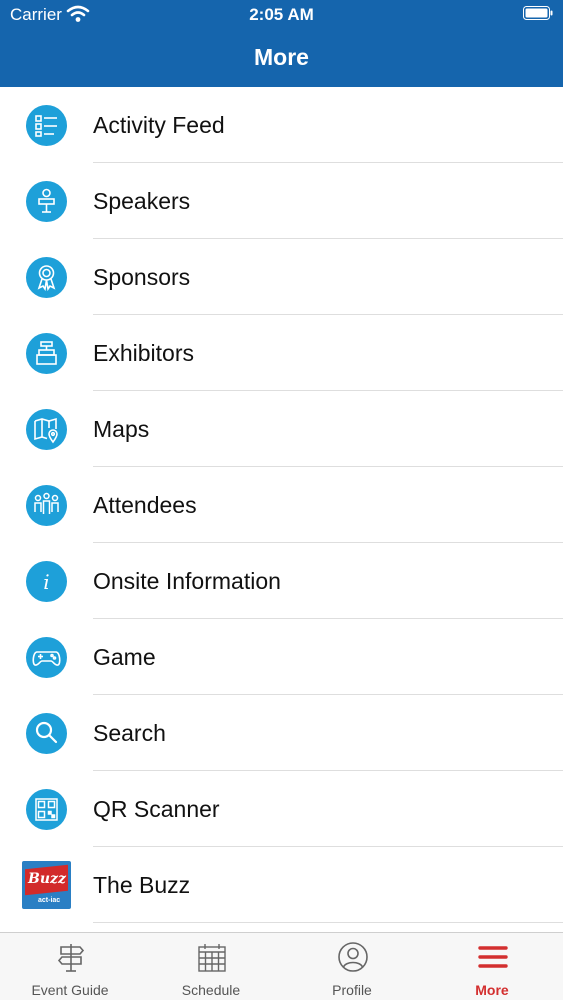  What do you see at coordinates (46, 125) in the screenshot?
I see `activity-feed-icon` at bounding box center [46, 125].